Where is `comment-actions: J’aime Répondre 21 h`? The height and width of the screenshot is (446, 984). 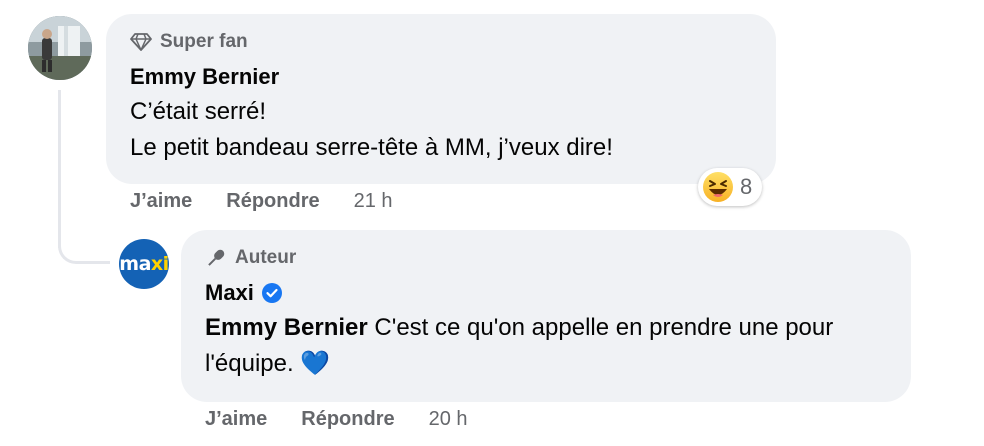 comment-actions: J’aime Répondre 21 h is located at coordinates (261, 201).